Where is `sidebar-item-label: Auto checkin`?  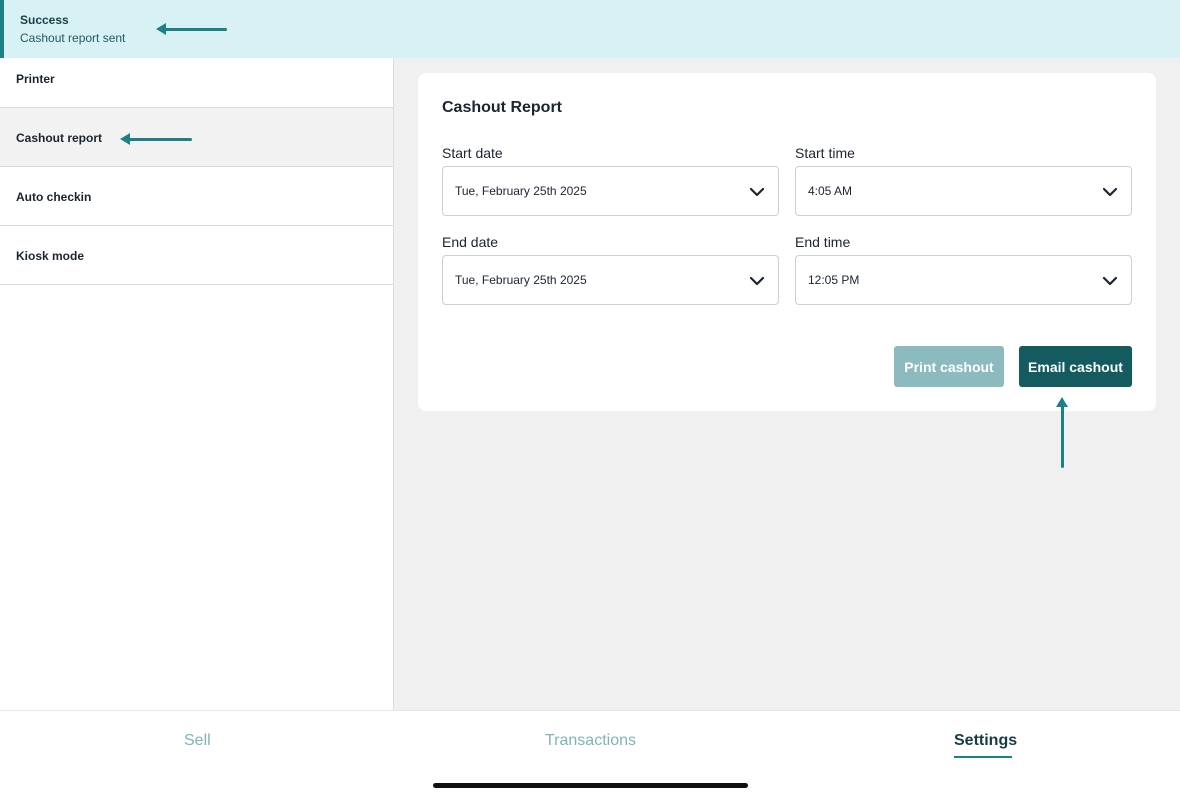 sidebar-item-label: Auto checkin is located at coordinates (54, 197).